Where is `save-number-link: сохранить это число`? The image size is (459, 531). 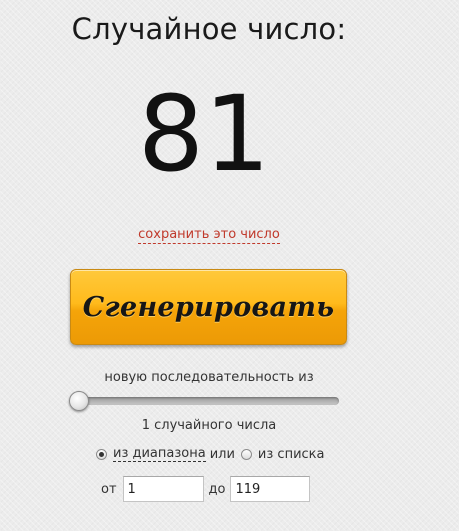 save-number-link: сохранить это число is located at coordinates (209, 235).